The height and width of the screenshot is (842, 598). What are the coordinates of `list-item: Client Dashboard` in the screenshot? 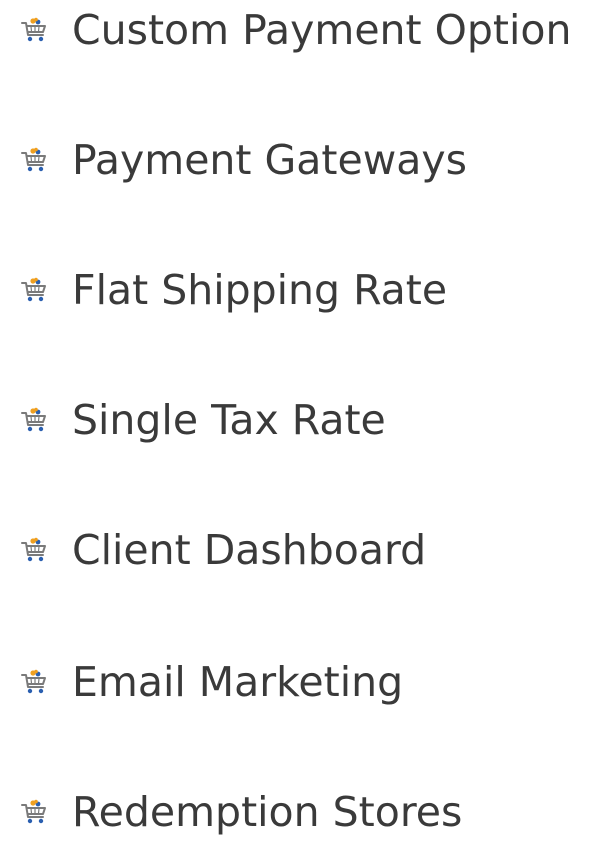 It's located at (223, 550).